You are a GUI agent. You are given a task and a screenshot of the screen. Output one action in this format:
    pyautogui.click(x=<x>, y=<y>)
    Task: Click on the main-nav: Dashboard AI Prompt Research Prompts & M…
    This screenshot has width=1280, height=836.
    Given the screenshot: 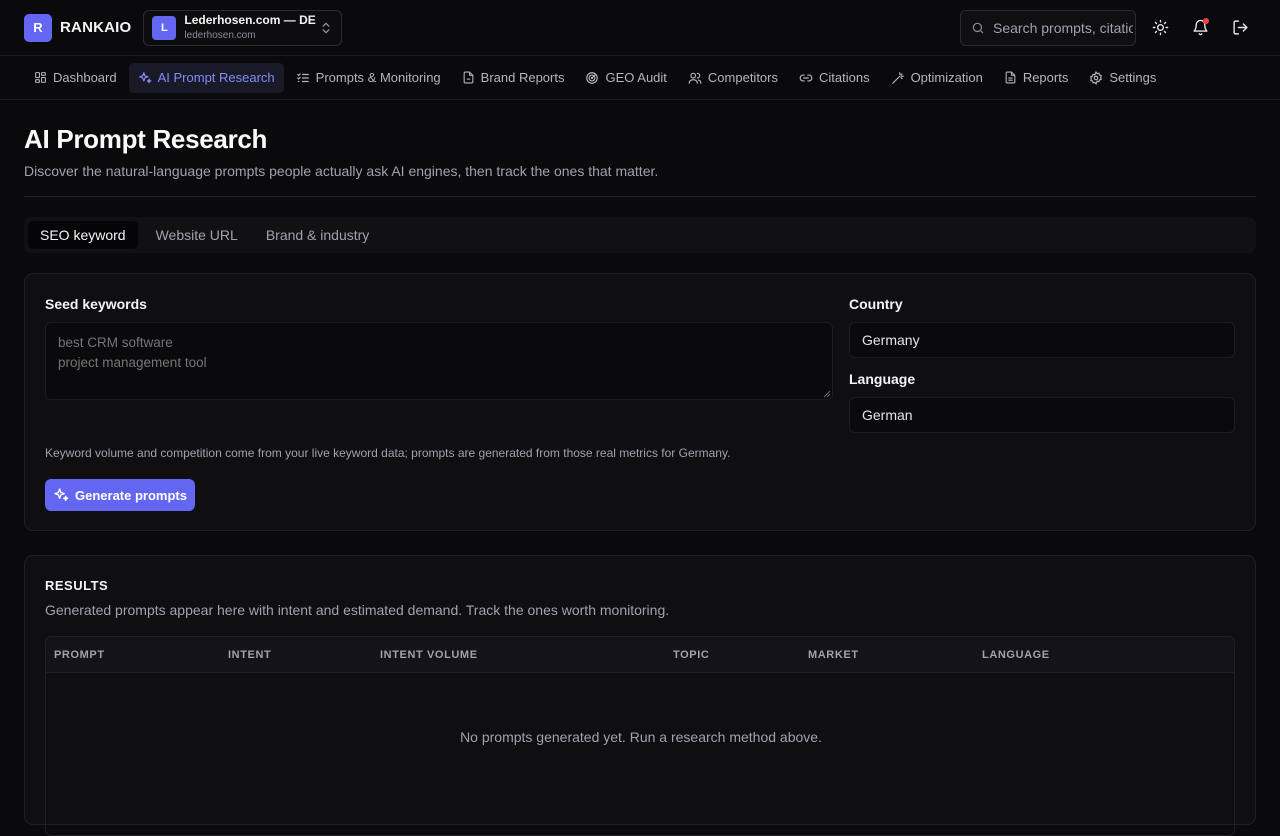 What is the action you would take?
    pyautogui.click(x=640, y=78)
    